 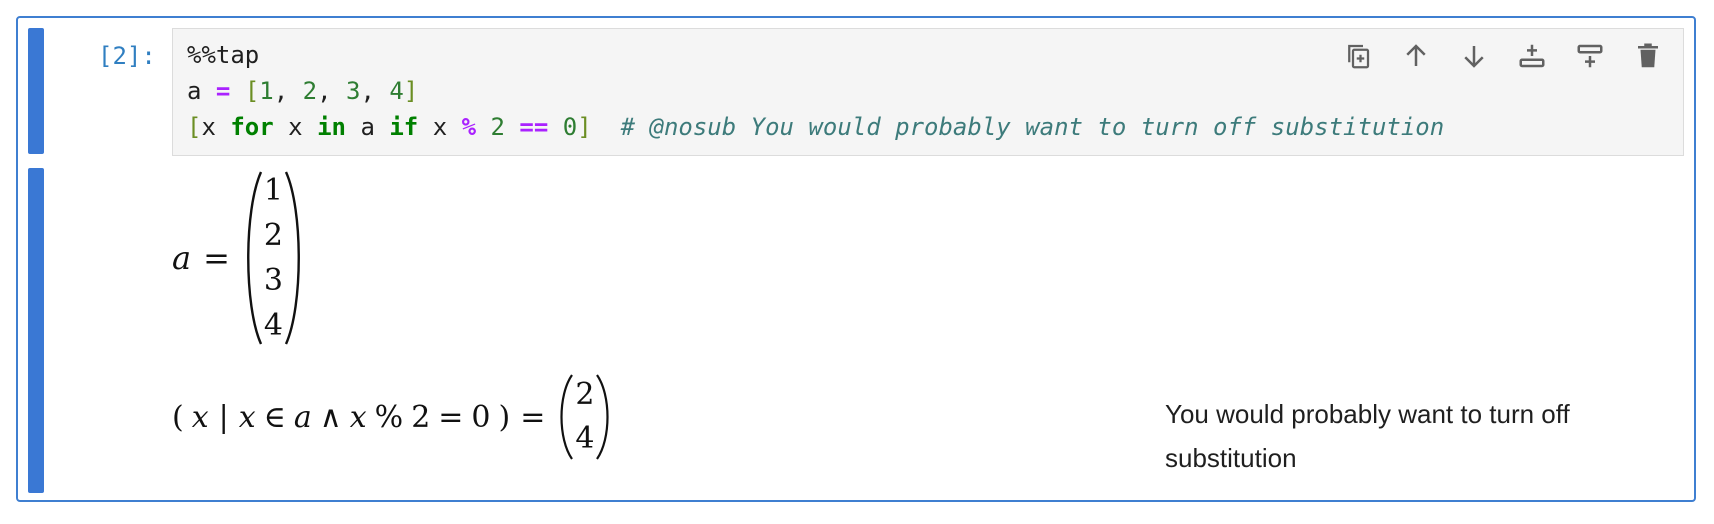 What do you see at coordinates (36, 330) in the screenshot?
I see `output-collapser` at bounding box center [36, 330].